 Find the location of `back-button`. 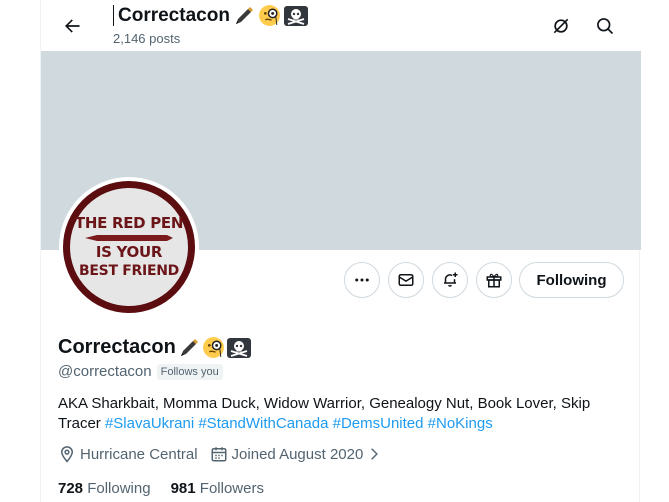

back-button is located at coordinates (72, 26).